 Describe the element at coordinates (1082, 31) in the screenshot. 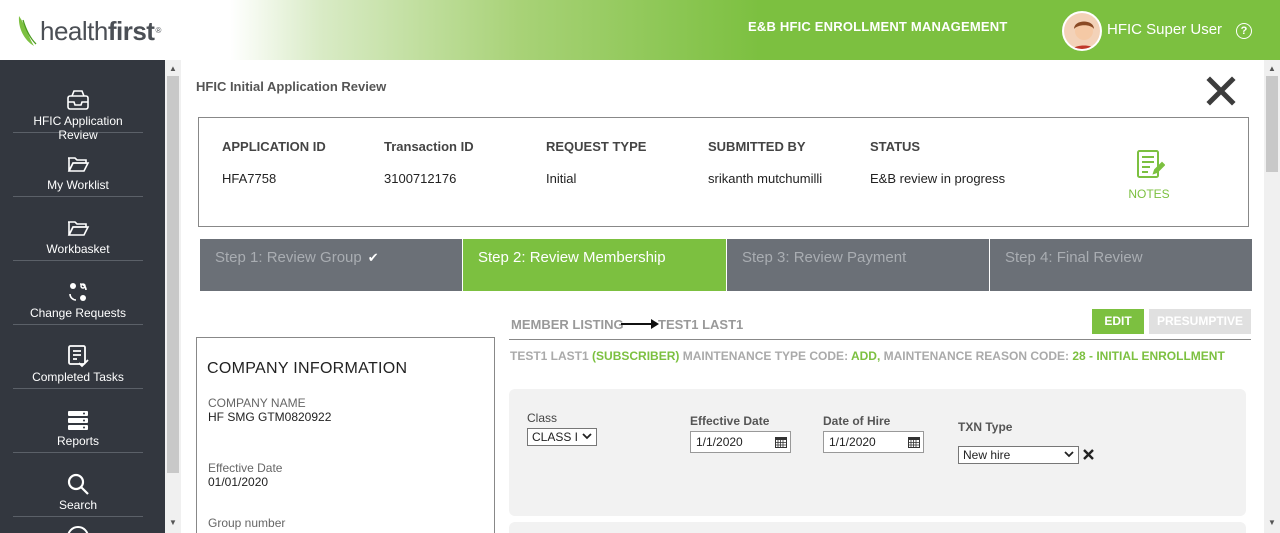

I see `user-avatar` at that location.